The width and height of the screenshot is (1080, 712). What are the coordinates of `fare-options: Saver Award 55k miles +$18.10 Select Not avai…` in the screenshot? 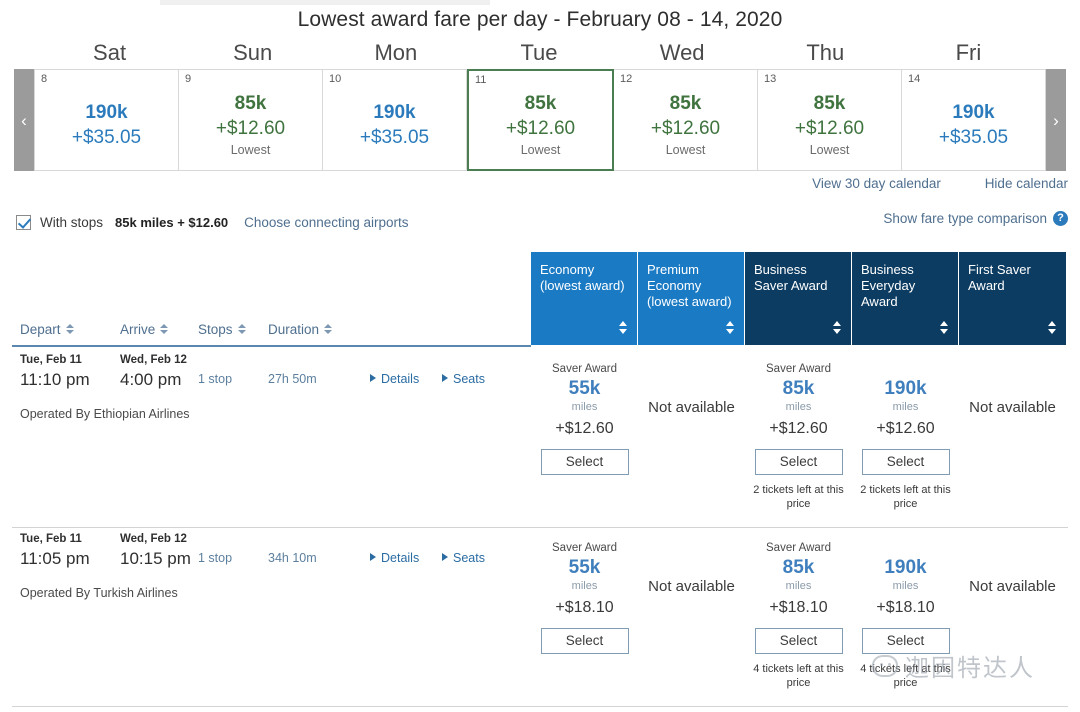 It's located at (798, 610).